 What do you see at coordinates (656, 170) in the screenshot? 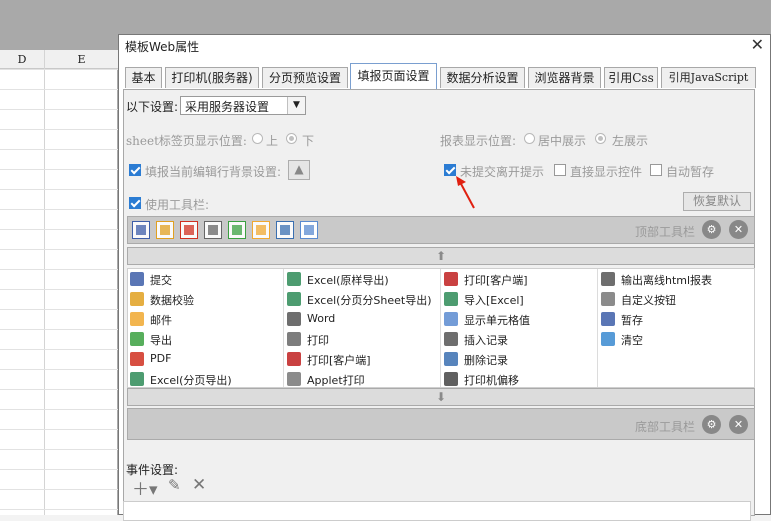
I see `autosave-checkbox` at bounding box center [656, 170].